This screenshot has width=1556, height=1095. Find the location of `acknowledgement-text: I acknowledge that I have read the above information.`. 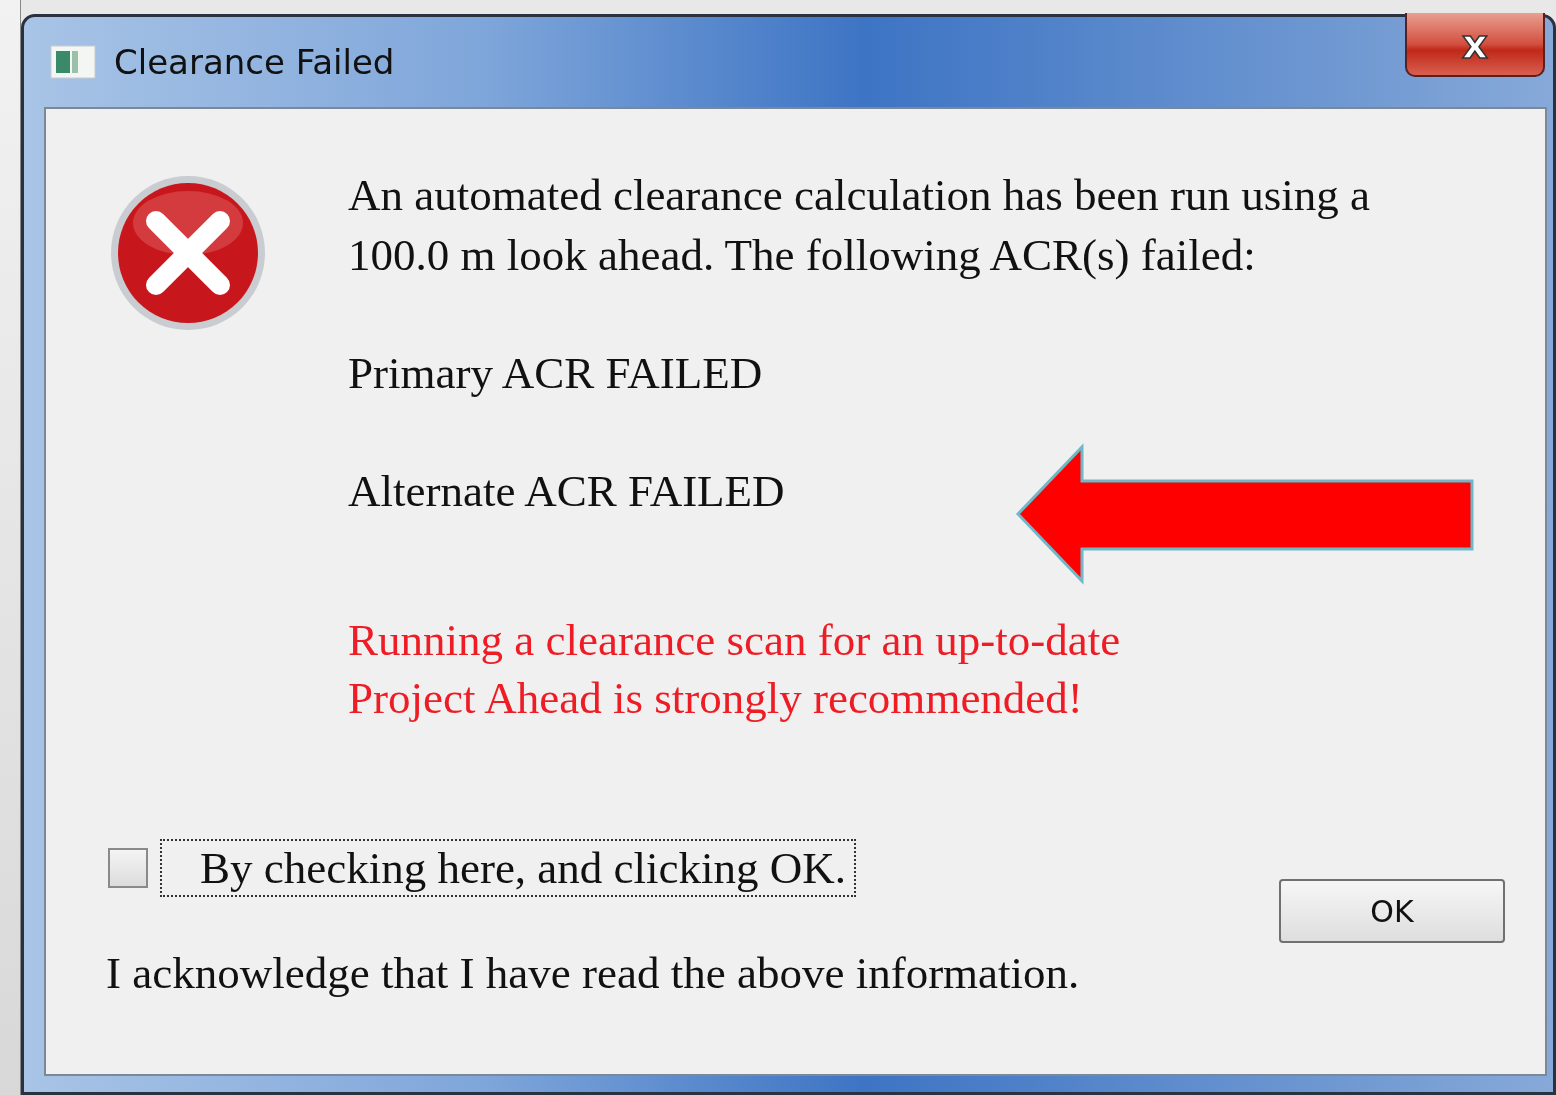

acknowledgement-text: I acknowledge that I have read the above information. is located at coordinates (593, 973).